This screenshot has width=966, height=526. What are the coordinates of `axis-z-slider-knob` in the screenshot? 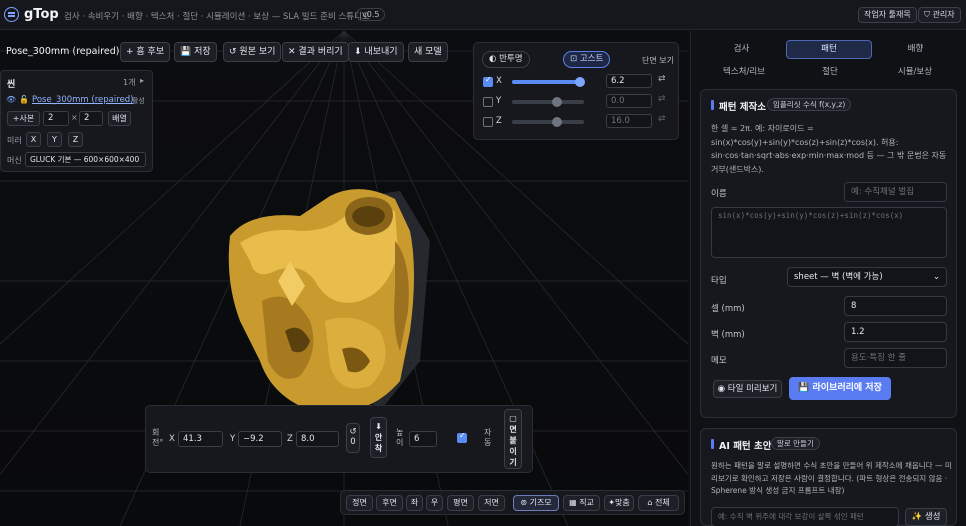 It's located at (557, 122).